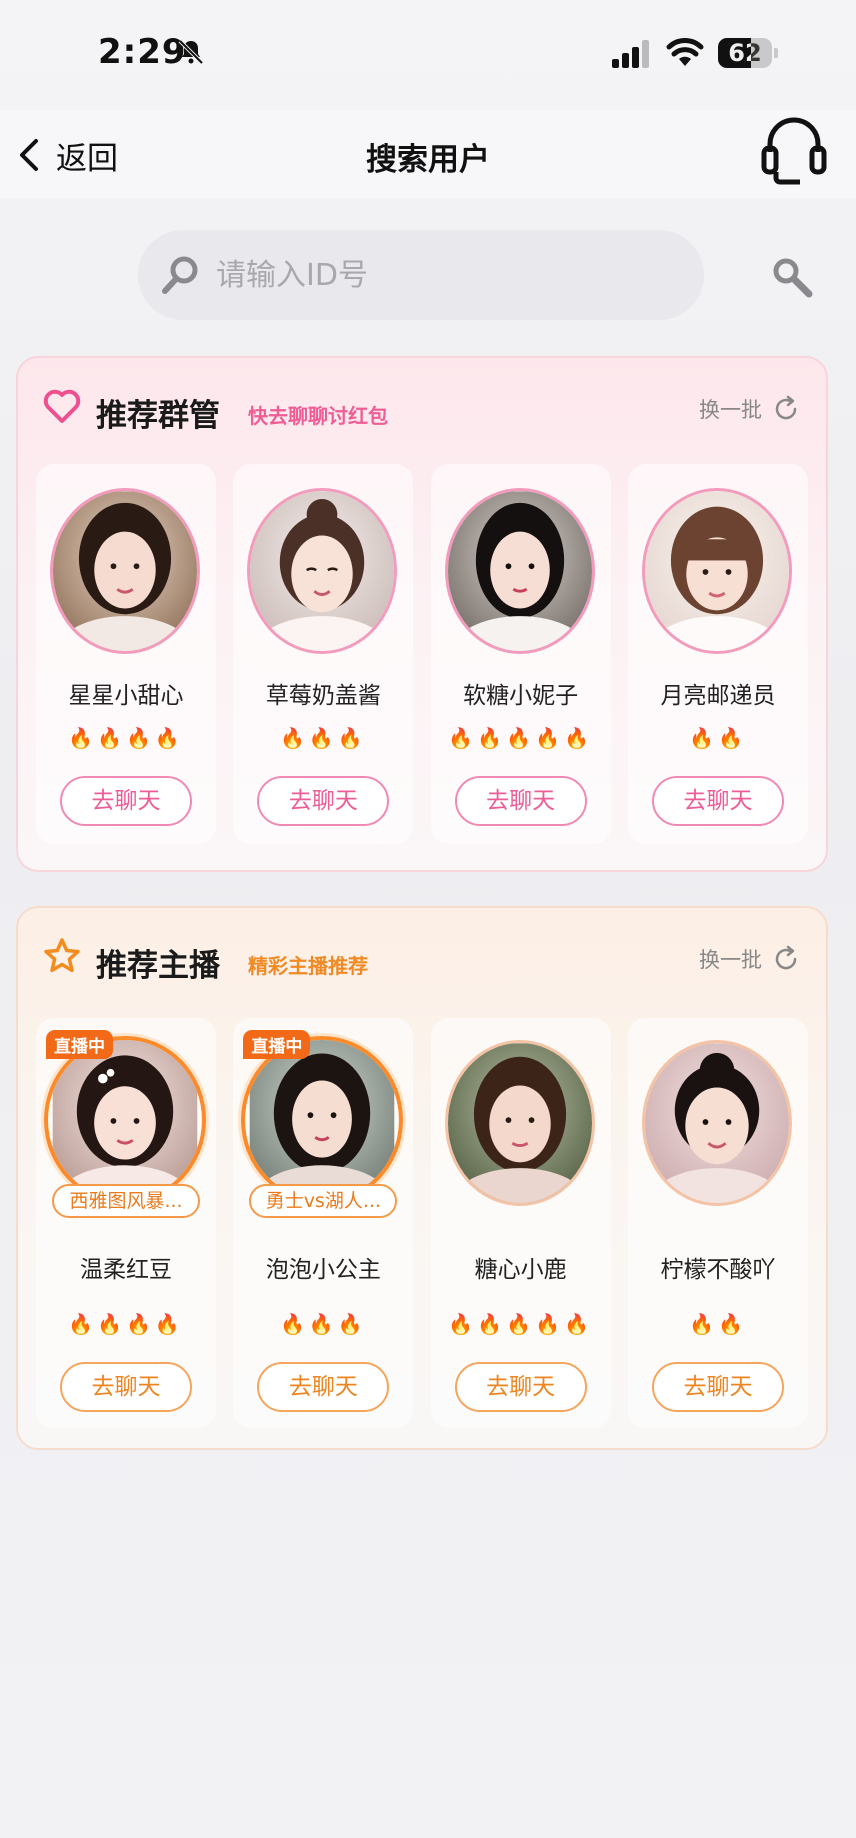  What do you see at coordinates (776, 53) in the screenshot?
I see `battery-cap` at bounding box center [776, 53].